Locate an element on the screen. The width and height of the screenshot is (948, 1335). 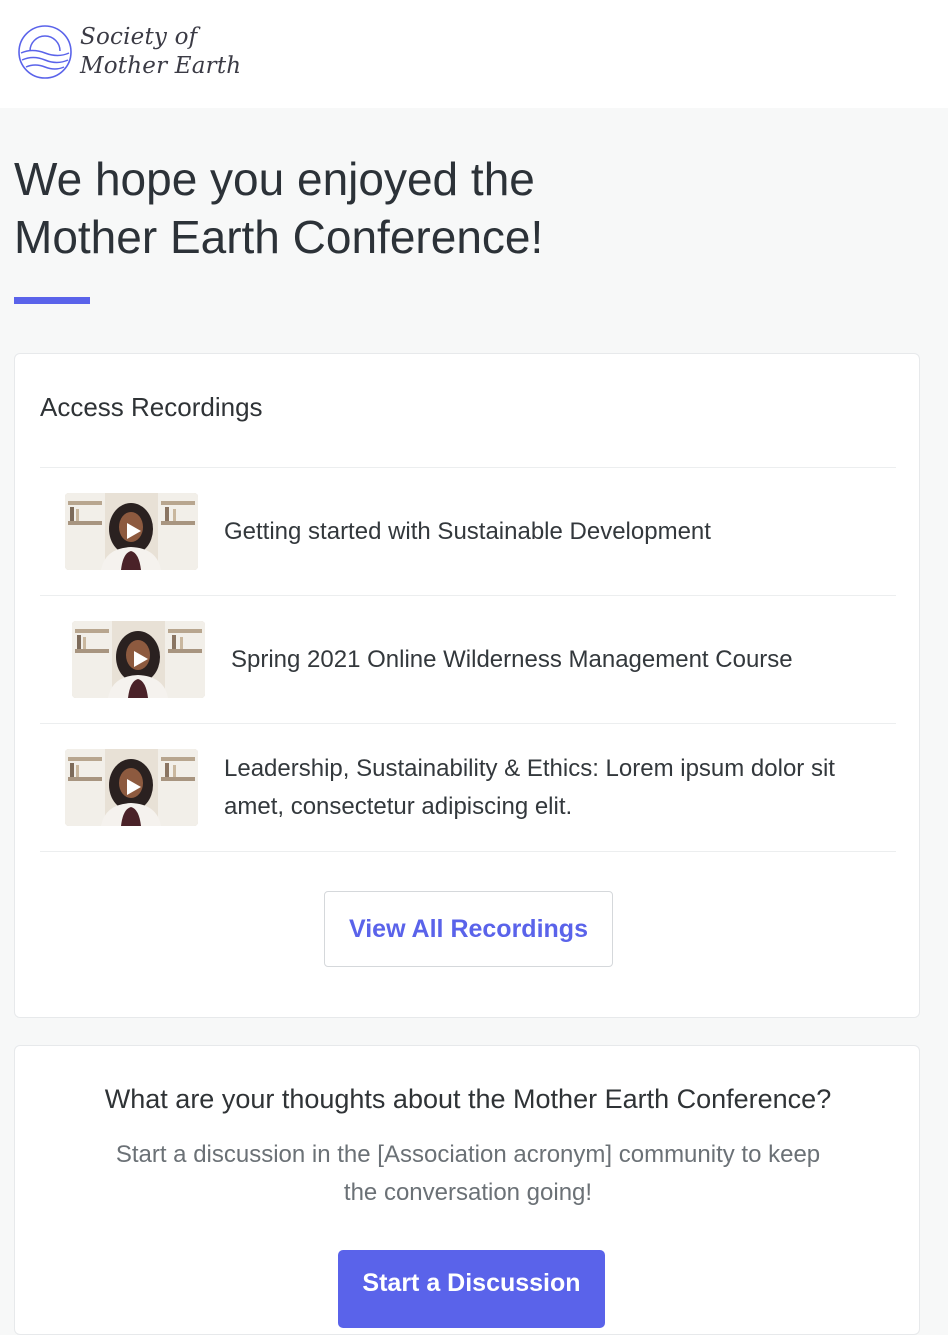
accent-divider is located at coordinates (52, 300).